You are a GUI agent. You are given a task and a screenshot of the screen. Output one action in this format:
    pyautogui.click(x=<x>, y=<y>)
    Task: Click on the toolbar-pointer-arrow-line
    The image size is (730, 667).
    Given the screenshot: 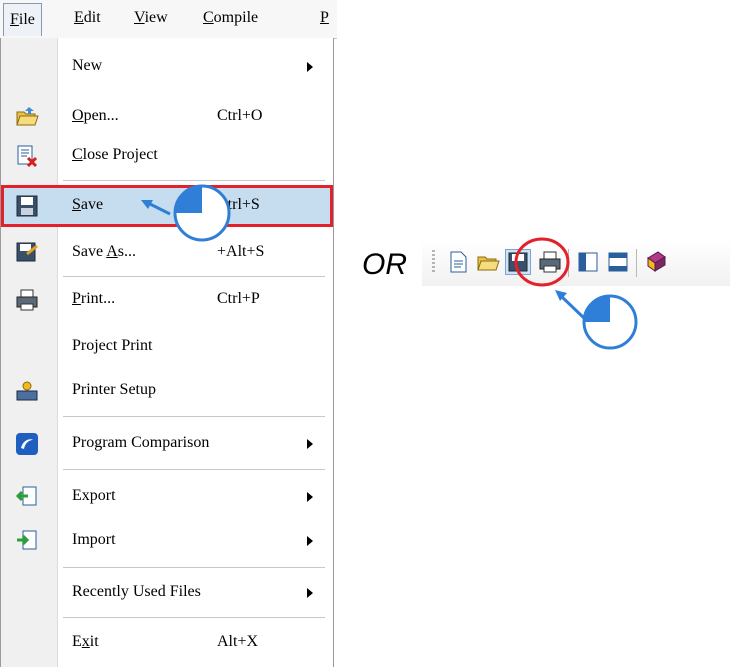 What is the action you would take?
    pyautogui.click(x=572, y=307)
    